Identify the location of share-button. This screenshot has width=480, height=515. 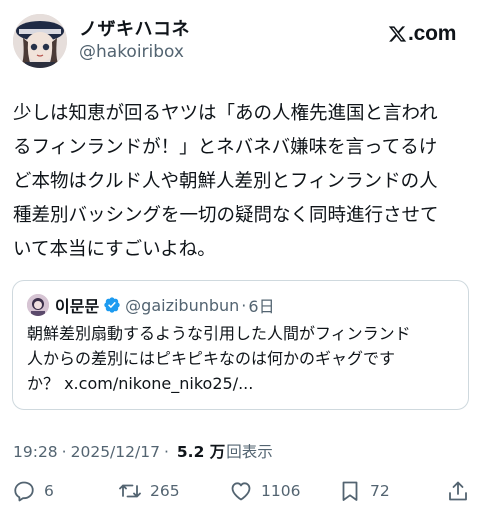
(462, 491).